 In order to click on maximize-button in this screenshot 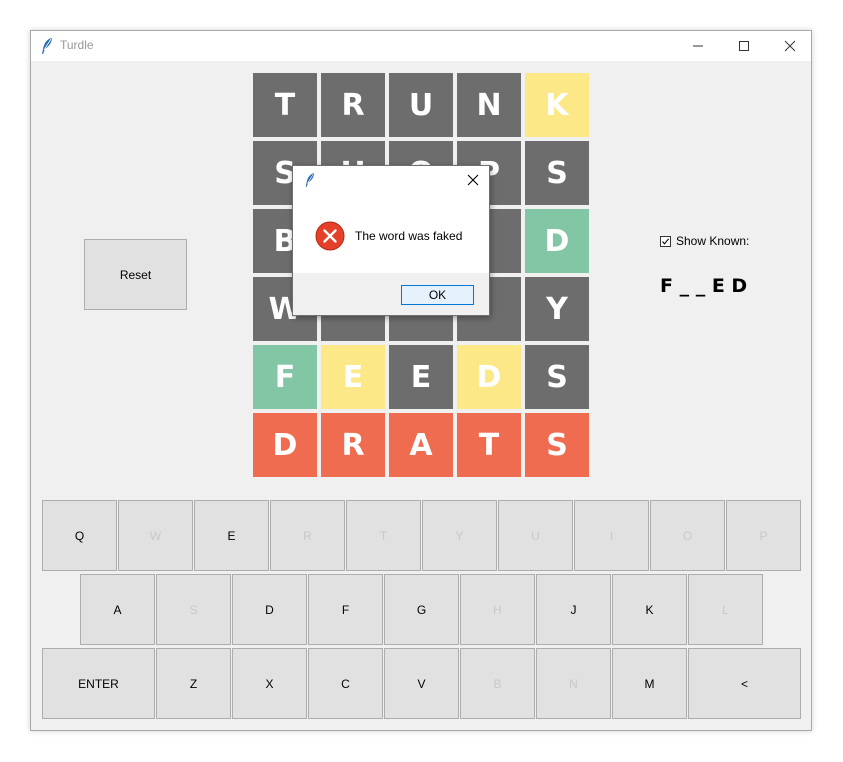, I will do `click(744, 46)`.